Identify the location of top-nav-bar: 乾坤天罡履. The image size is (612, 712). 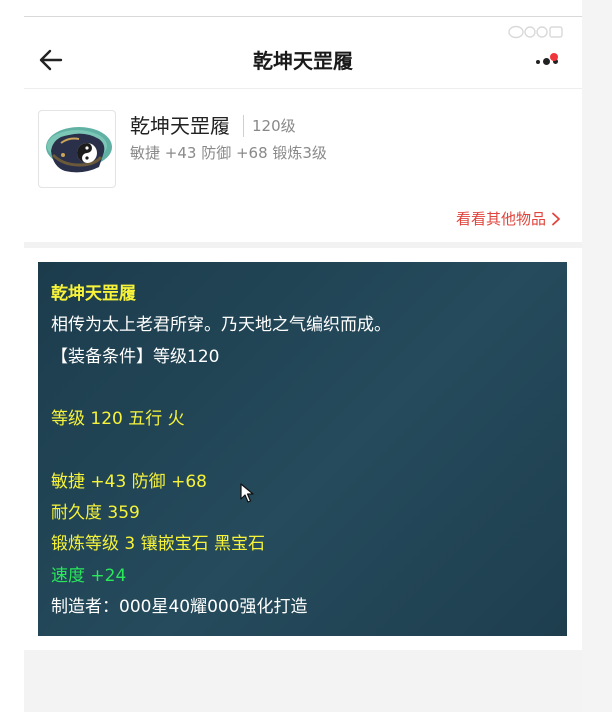
(303, 53).